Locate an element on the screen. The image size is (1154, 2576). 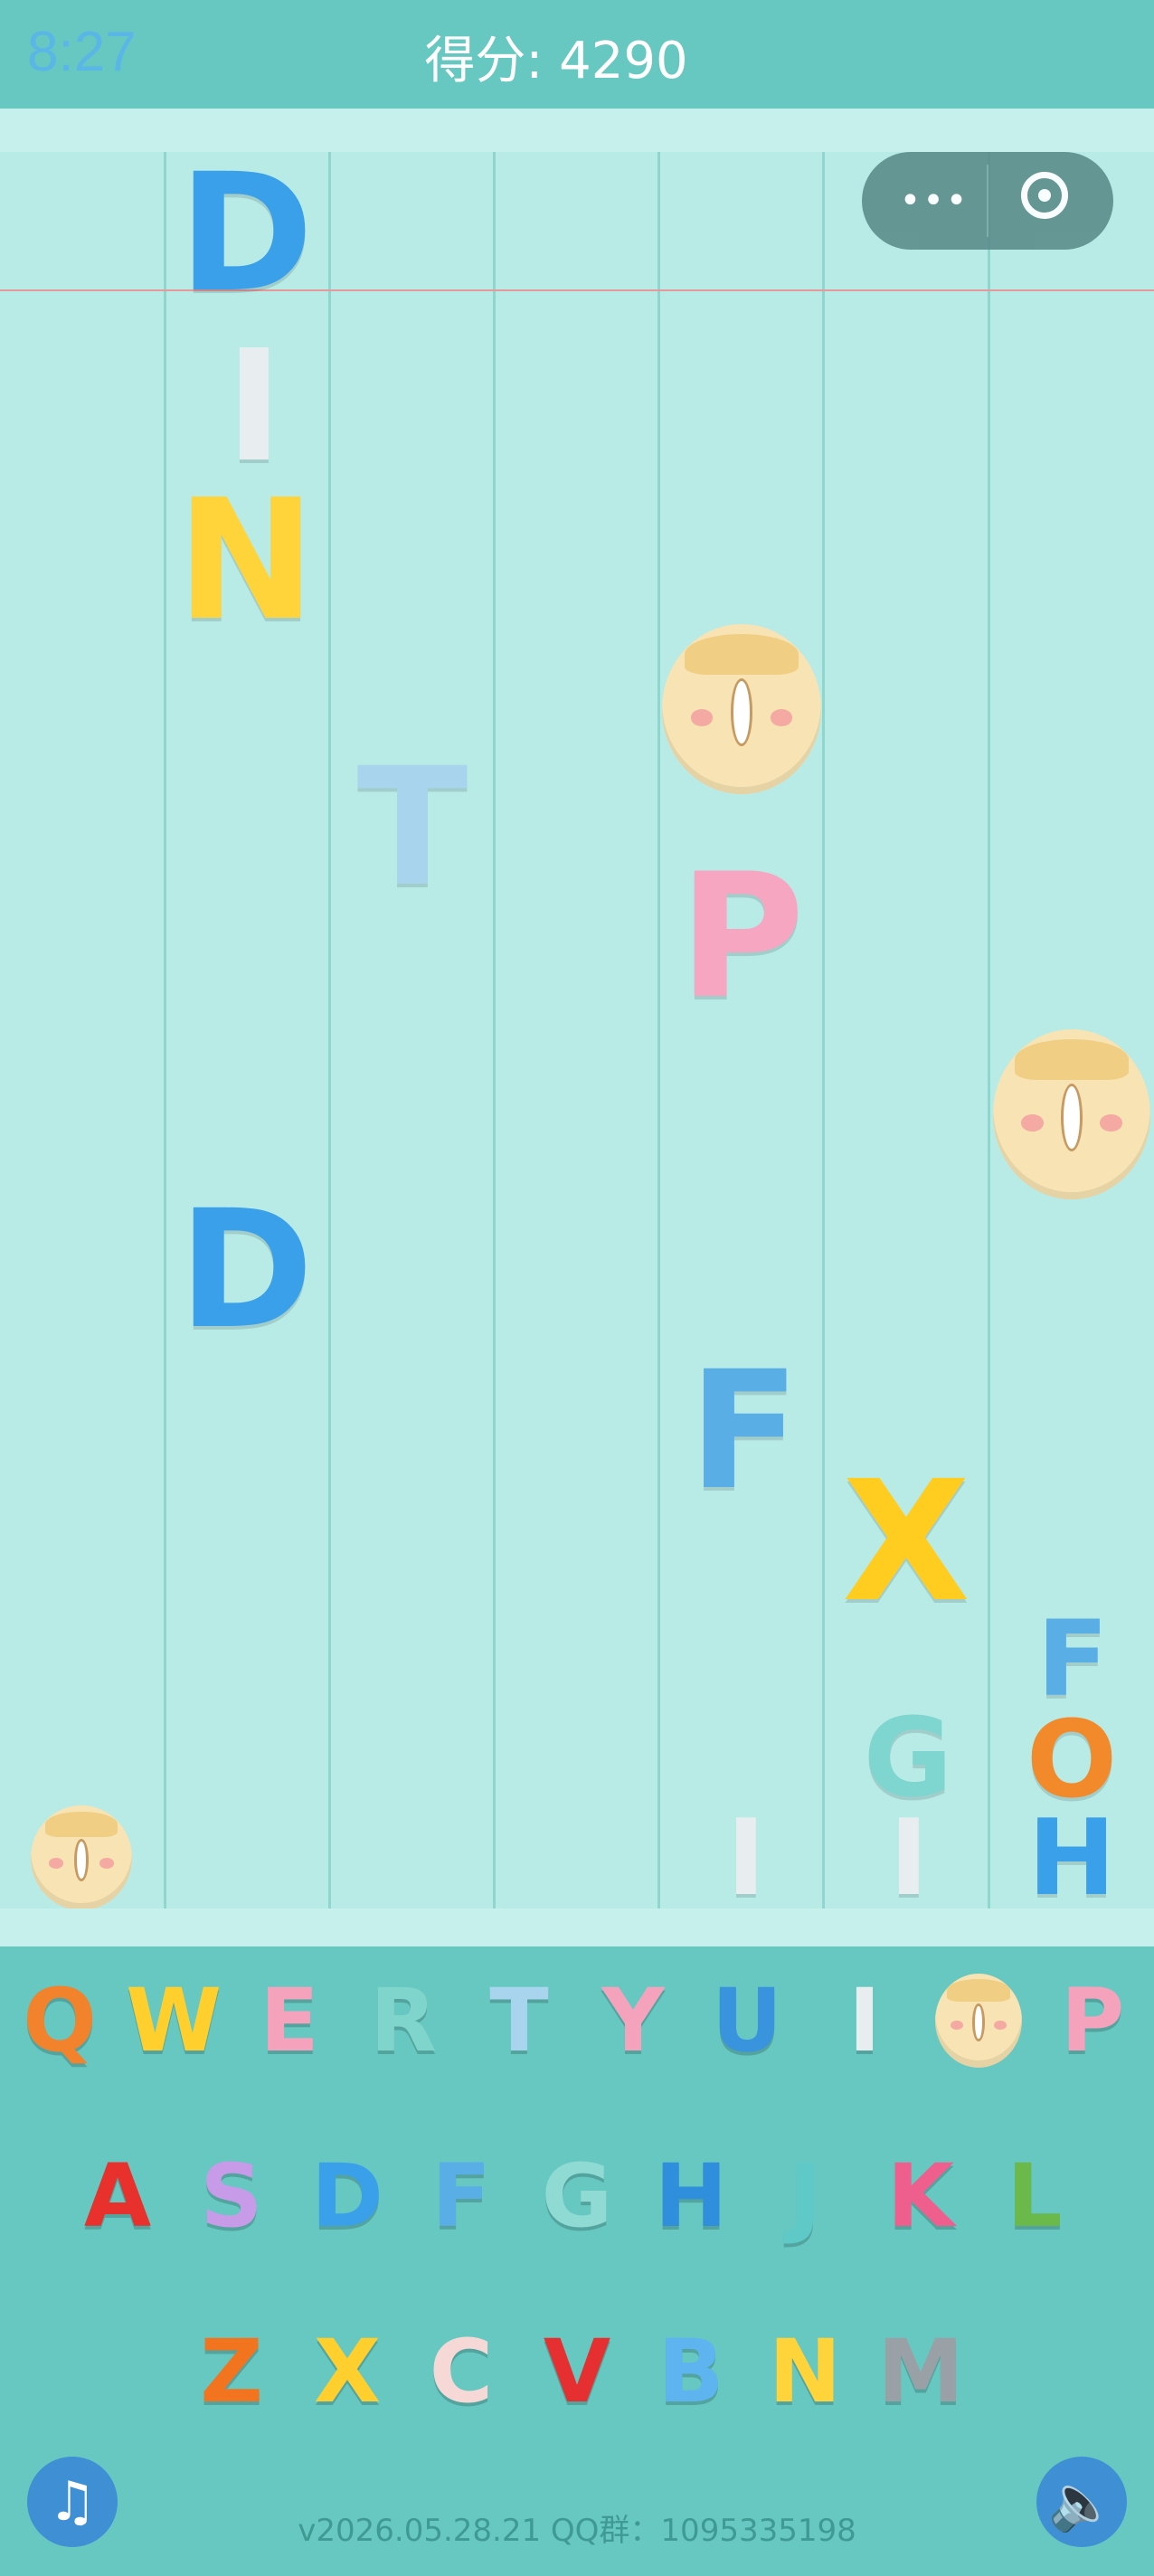
key-a: A is located at coordinates (117, 2196).